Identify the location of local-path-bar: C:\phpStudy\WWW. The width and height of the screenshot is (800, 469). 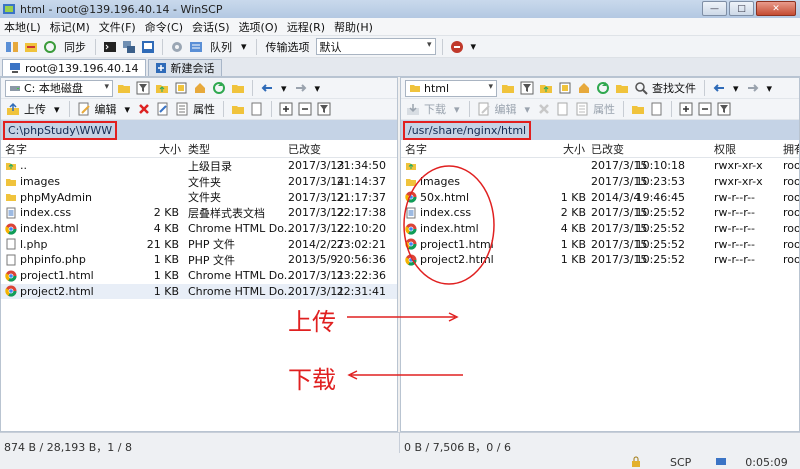
(199, 130).